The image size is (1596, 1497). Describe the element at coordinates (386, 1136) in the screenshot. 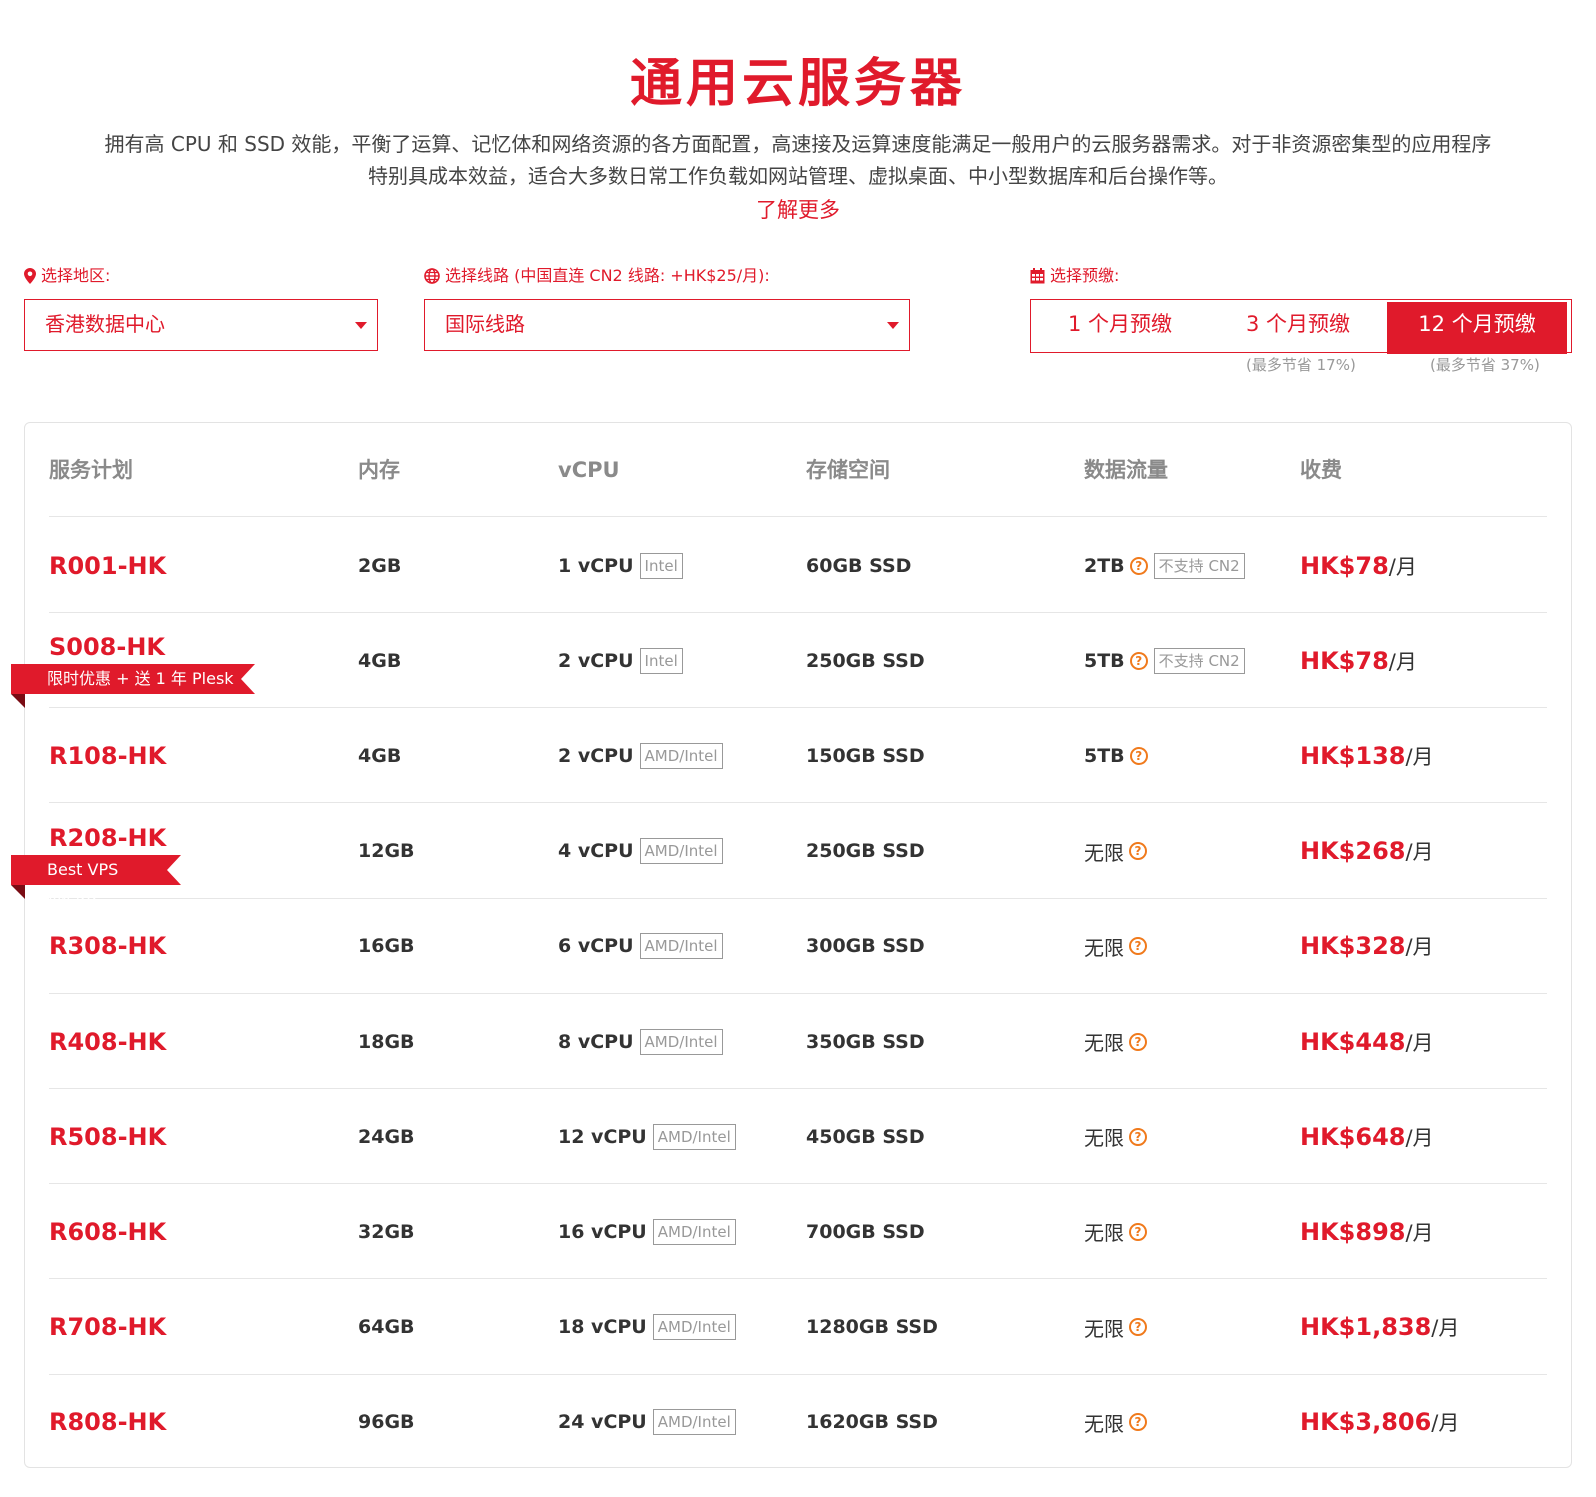

I see `memory-value: 24GB` at that location.